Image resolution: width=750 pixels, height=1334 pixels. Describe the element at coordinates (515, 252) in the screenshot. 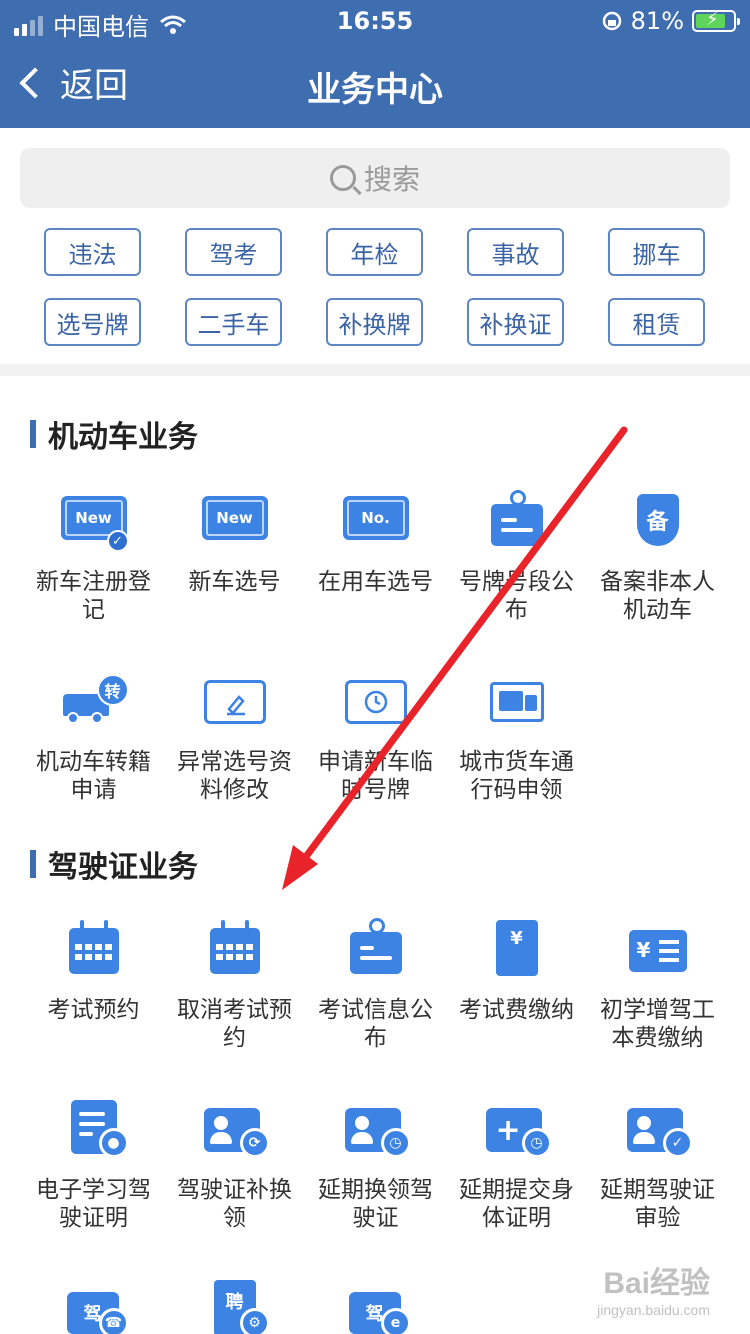

I see `tag-accident: 事故` at that location.